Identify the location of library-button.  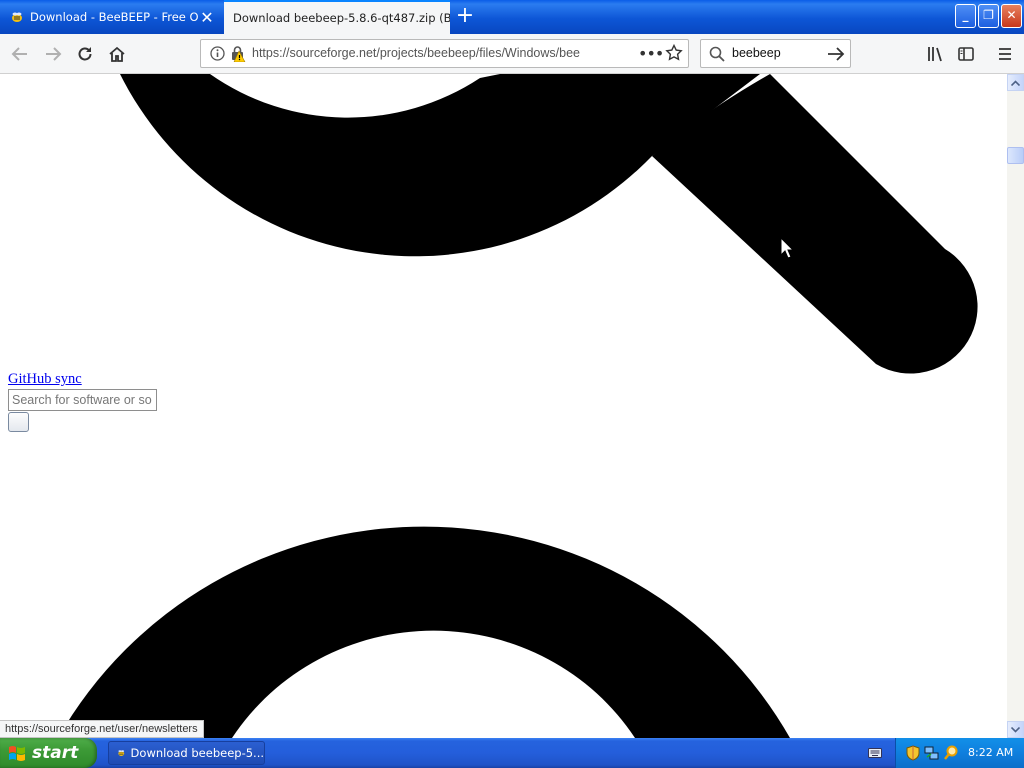
(935, 54).